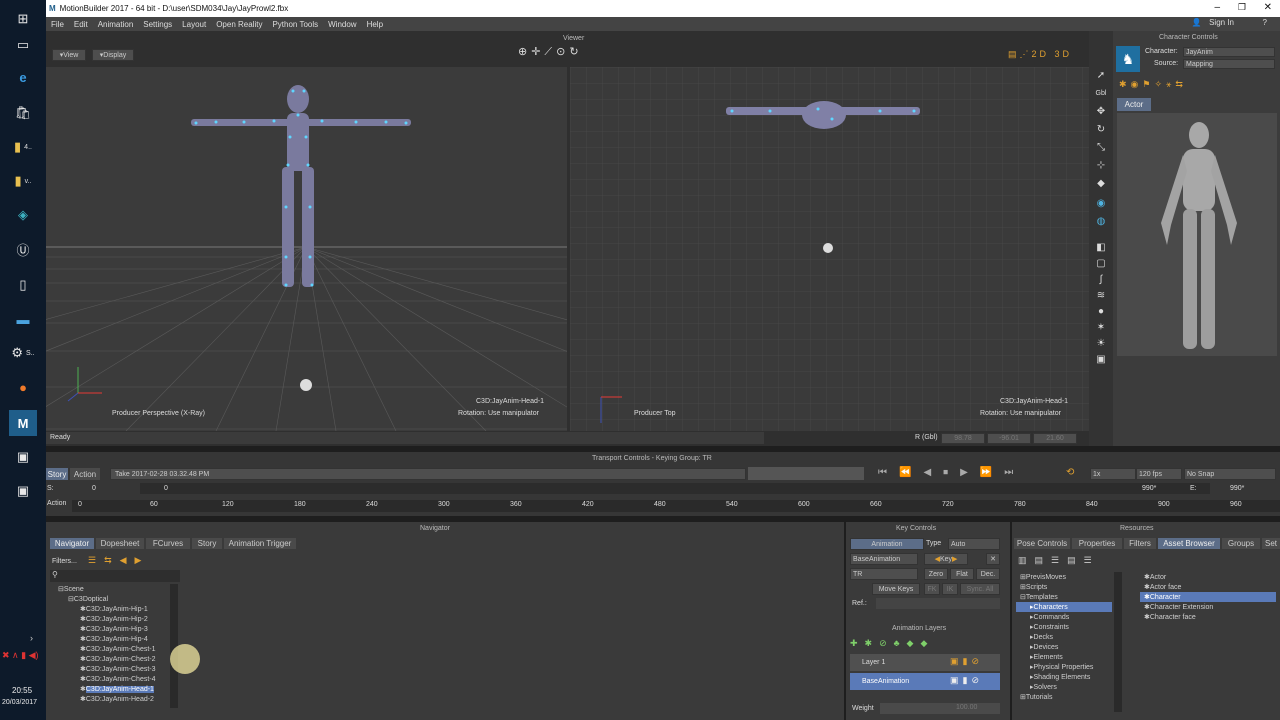  I want to click on tray-icons: ✖ ∧ ▮ ◀), so click(20, 655).